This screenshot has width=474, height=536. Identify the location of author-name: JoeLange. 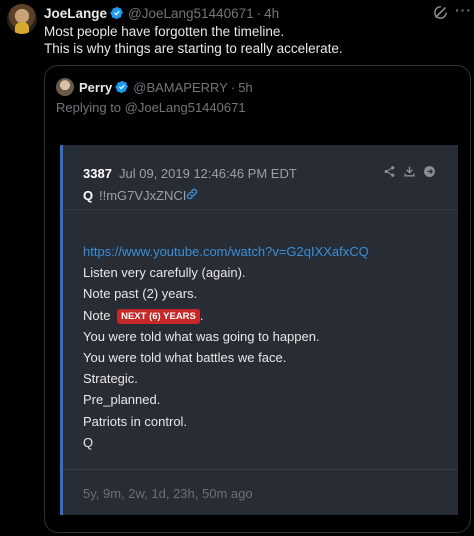
(75, 13).